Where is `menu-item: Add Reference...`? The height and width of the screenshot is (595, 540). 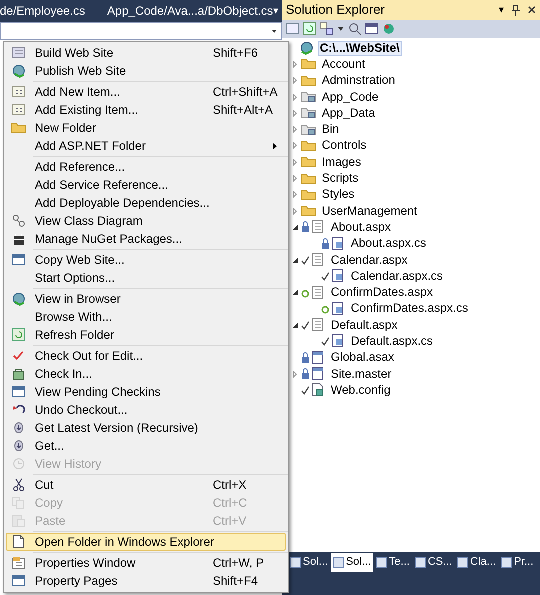 menu-item: Add Reference... is located at coordinates (146, 167).